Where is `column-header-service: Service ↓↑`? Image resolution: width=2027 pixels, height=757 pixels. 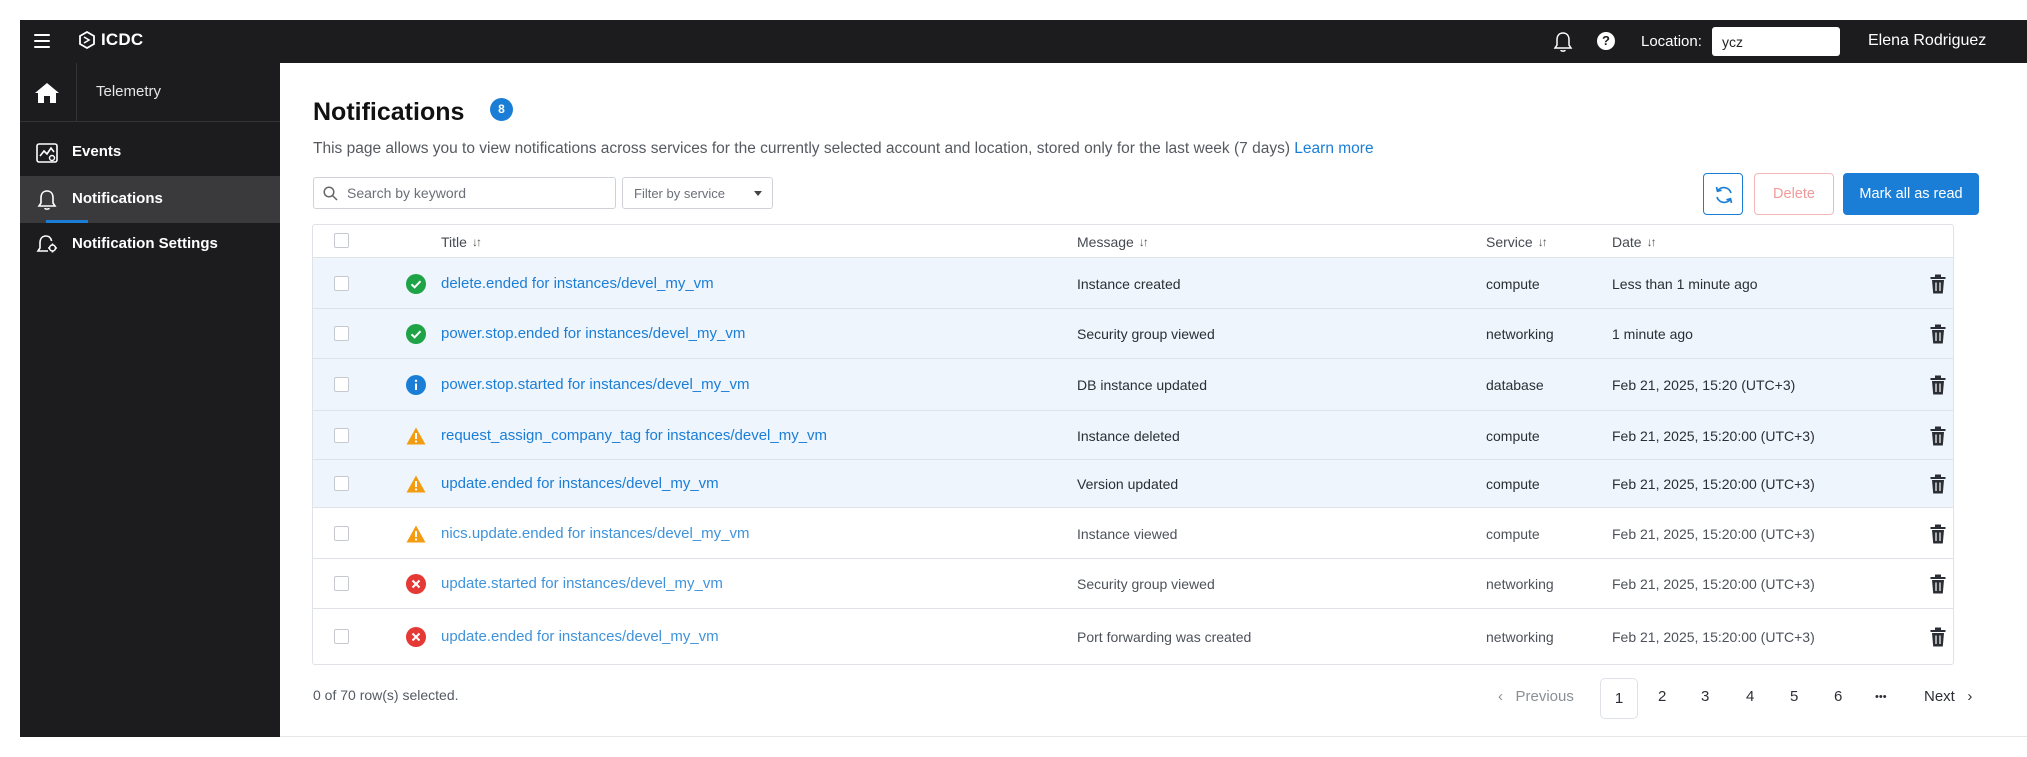 column-header-service: Service ↓↑ is located at coordinates (1517, 242).